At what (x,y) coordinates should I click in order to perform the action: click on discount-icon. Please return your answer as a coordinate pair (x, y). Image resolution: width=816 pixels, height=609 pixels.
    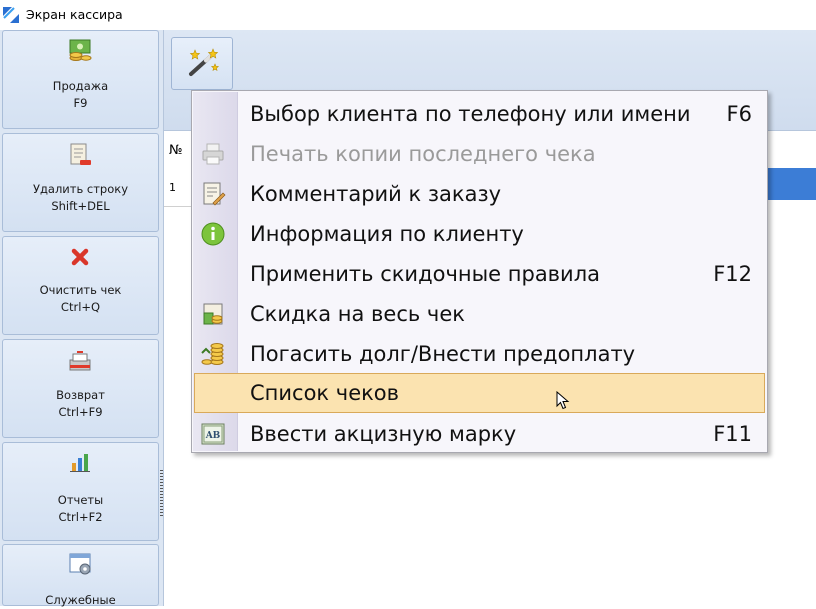
    Looking at the image, I should click on (213, 314).